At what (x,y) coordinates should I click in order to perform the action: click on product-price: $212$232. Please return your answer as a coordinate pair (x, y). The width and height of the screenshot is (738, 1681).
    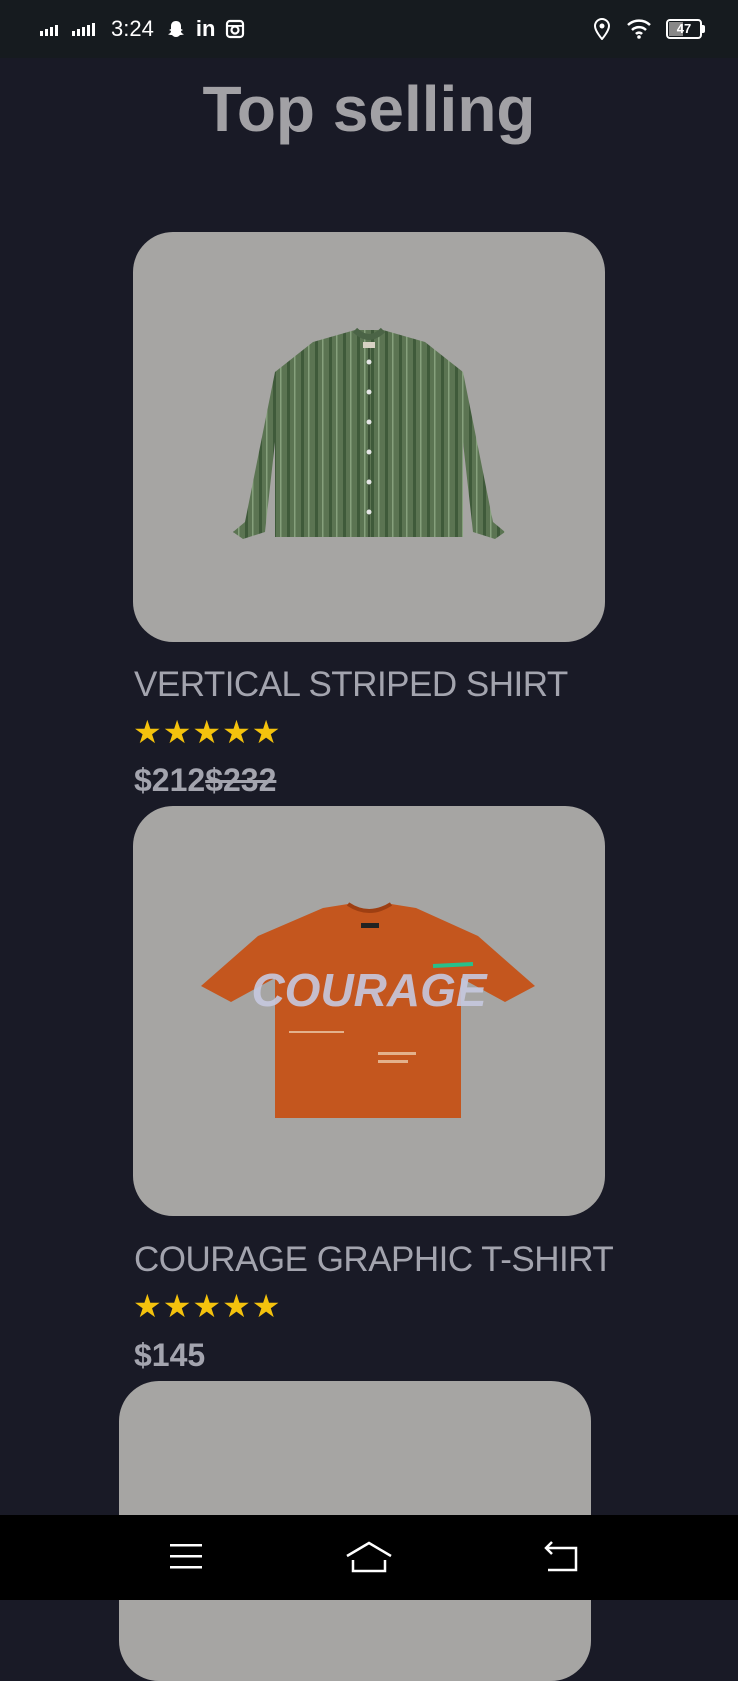
    Looking at the image, I should click on (205, 780).